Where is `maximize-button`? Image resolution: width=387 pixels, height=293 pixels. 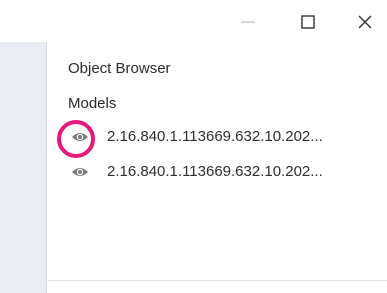 maximize-button is located at coordinates (308, 22).